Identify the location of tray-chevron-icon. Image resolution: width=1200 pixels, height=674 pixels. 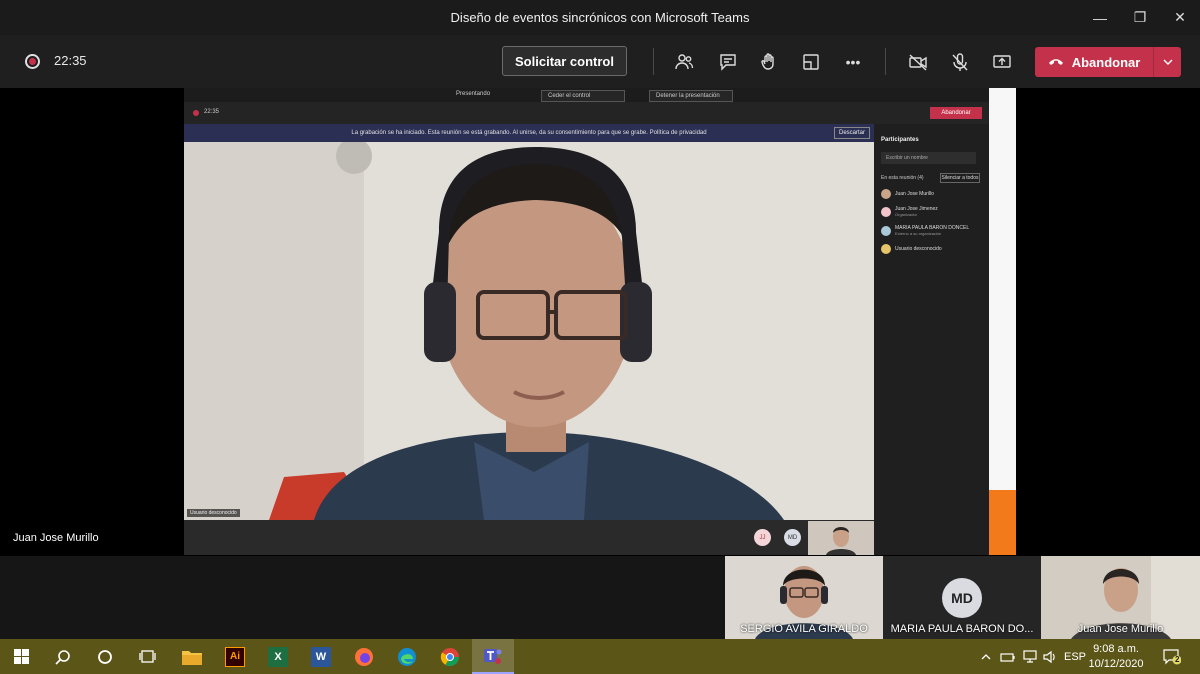
(986, 656).